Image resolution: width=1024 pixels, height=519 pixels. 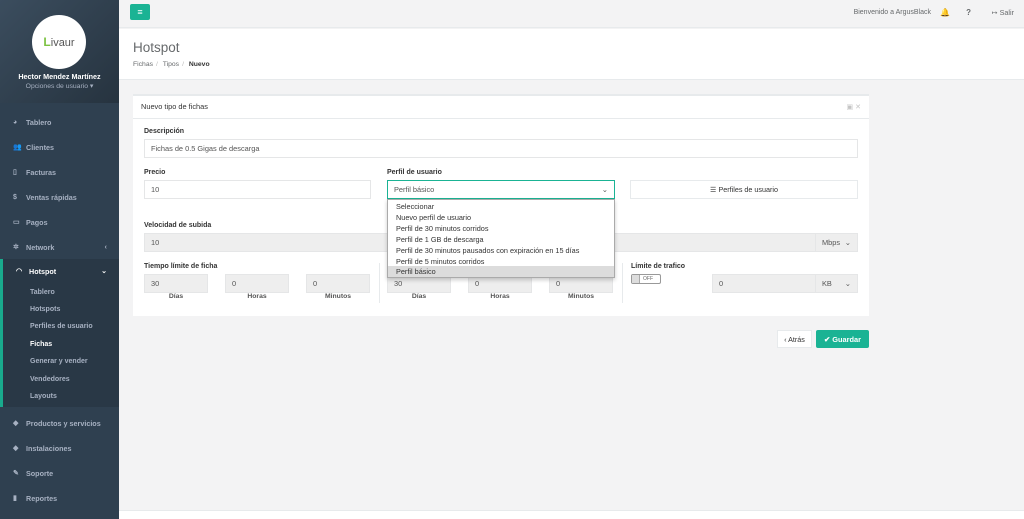 I want to click on hamburger-icon: ≡, so click(x=140, y=12).